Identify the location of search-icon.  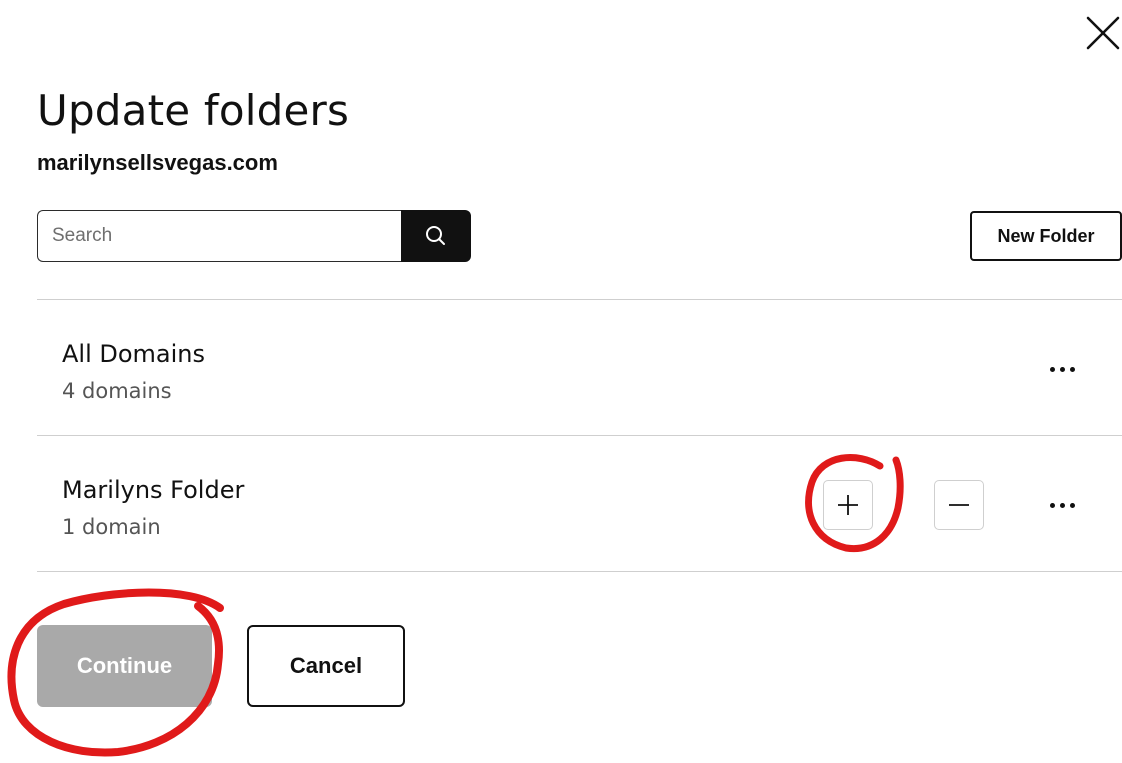
(435, 235).